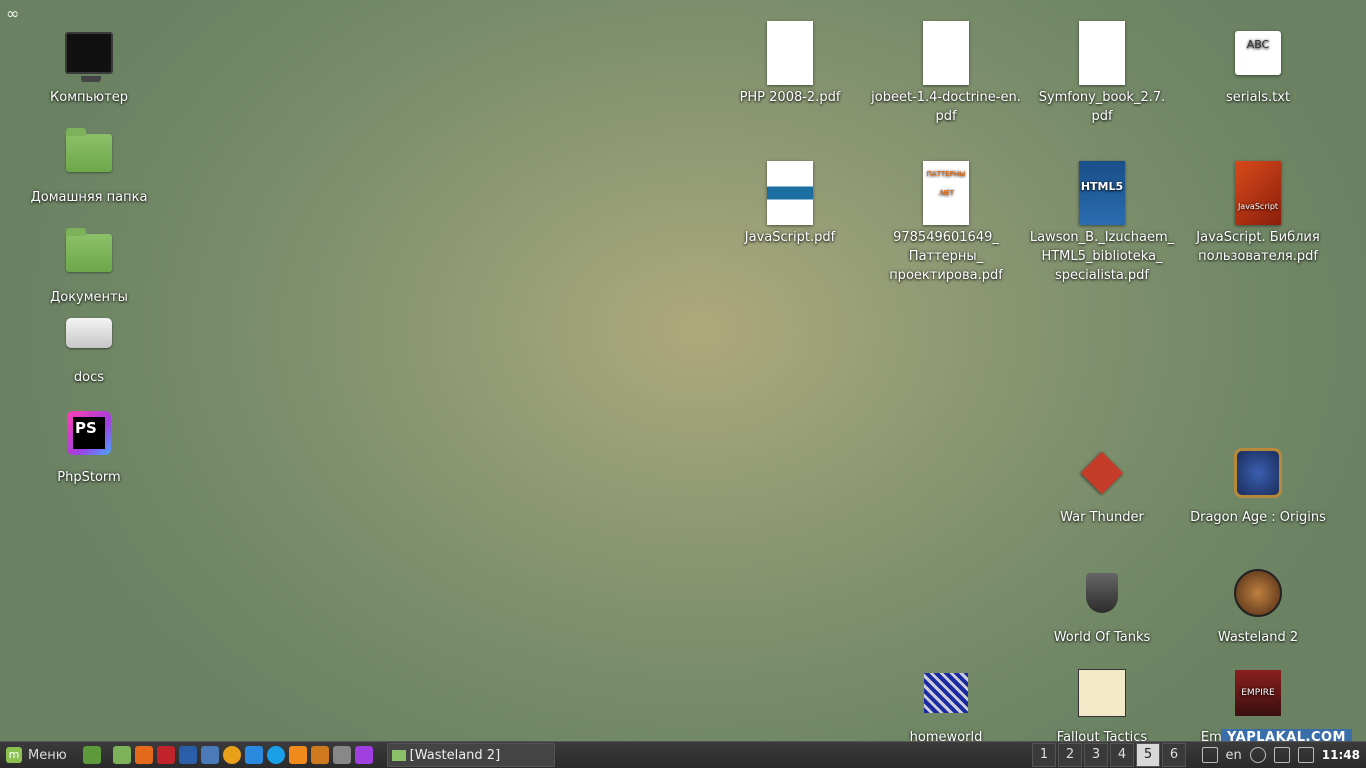  What do you see at coordinates (1174, 755) in the screenshot?
I see `workspace-6: 6` at bounding box center [1174, 755].